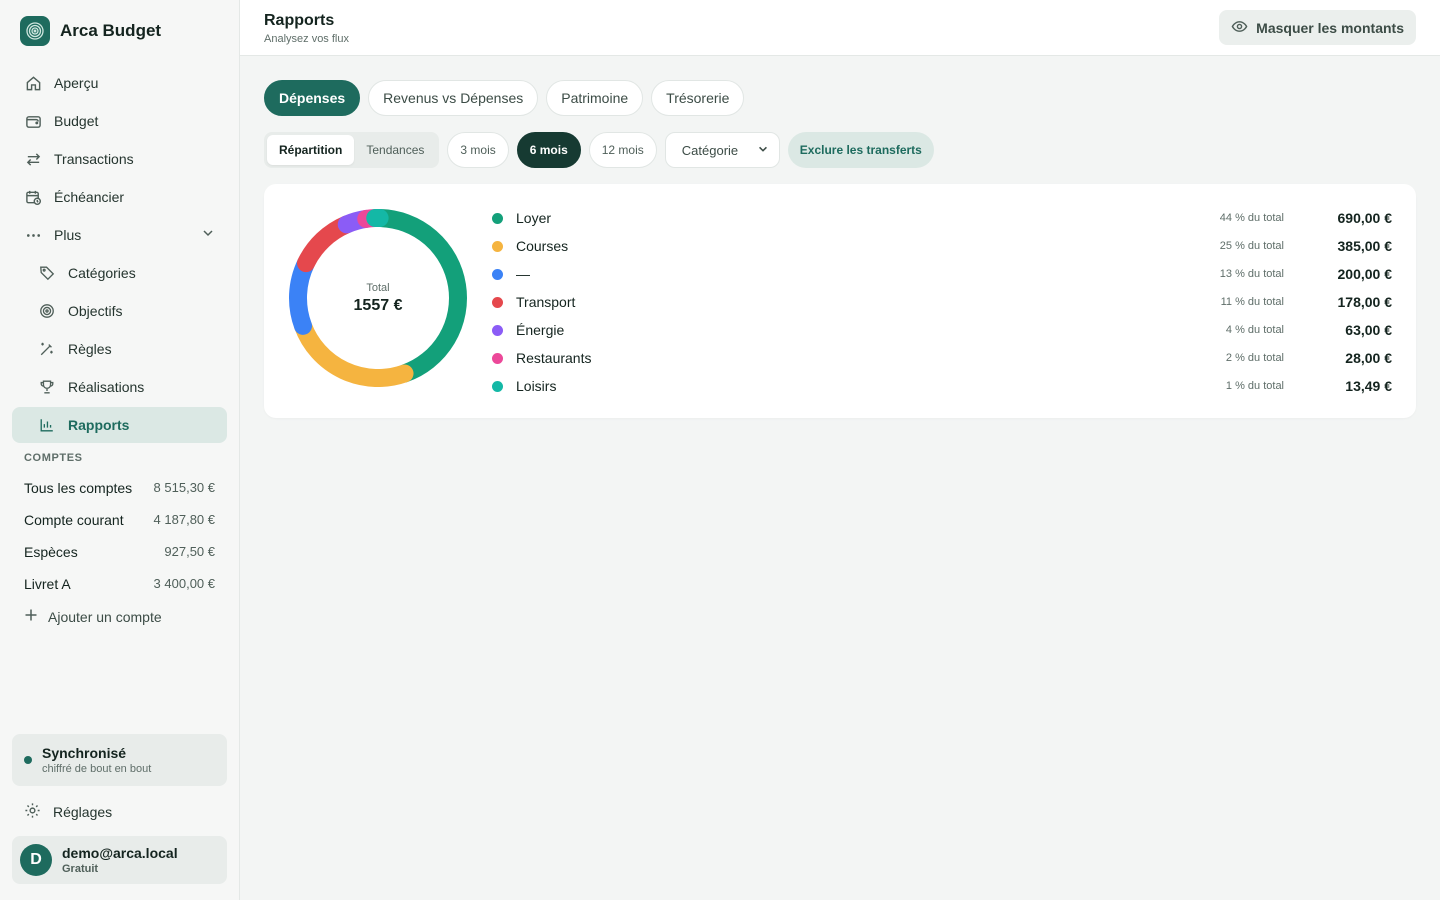 This screenshot has height=900, width=1440. I want to click on account-balance: 8 515,30 €, so click(184, 487).